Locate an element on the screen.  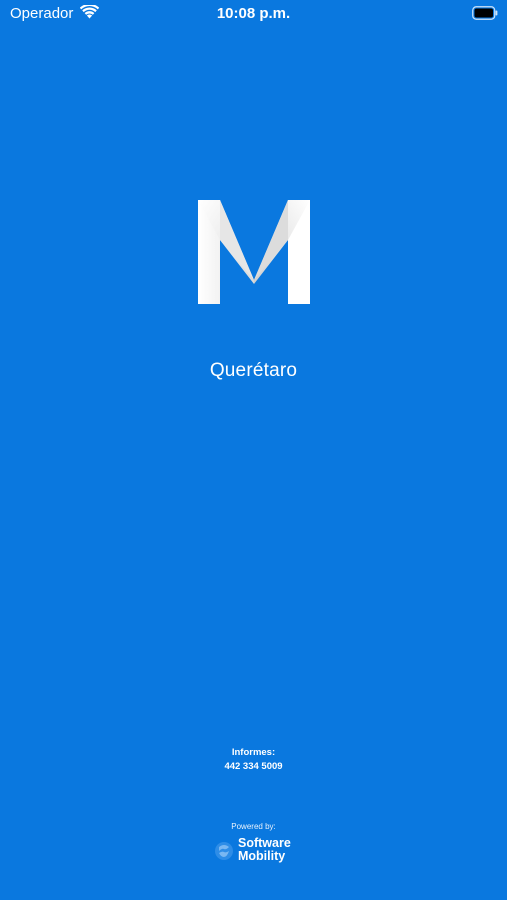
powered-by-label: Powered by: is located at coordinates (253, 826).